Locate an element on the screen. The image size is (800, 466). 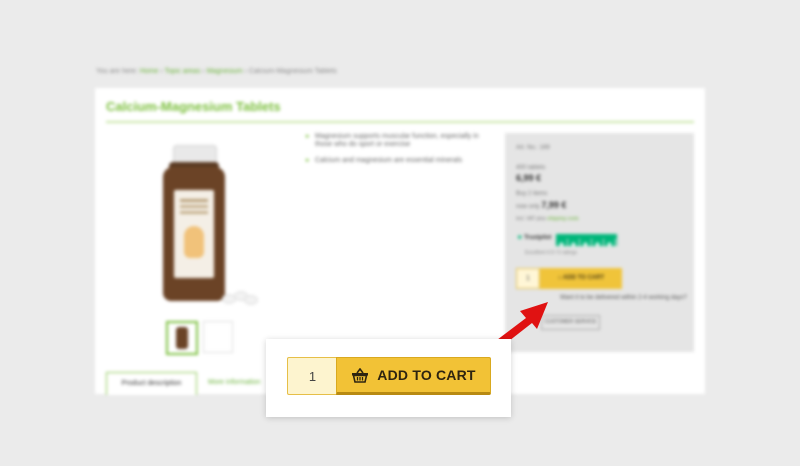
multi-buy-label: Buy 2 items is located at coordinates (532, 194).